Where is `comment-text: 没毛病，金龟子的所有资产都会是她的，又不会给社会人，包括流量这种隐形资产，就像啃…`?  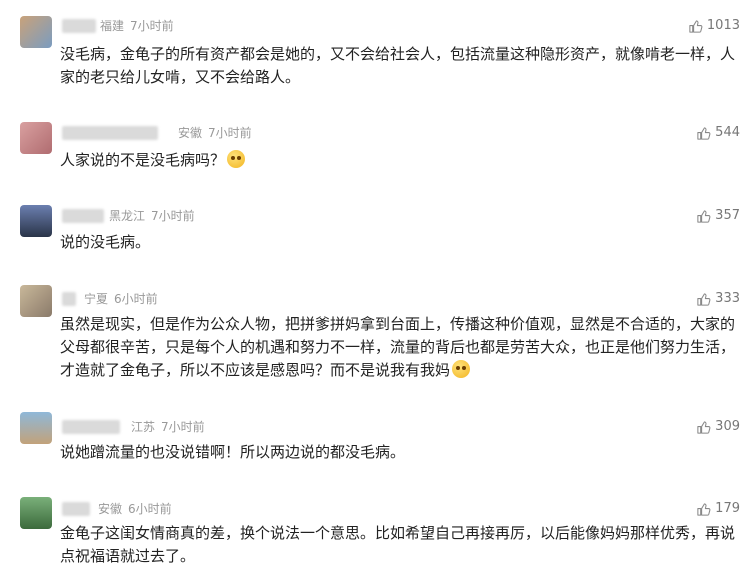
comment-text: 没毛病，金龟子的所有资产都会是她的，又不会给社会人，包括流量这种隐形资产，就像啃… is located at coordinates (398, 65).